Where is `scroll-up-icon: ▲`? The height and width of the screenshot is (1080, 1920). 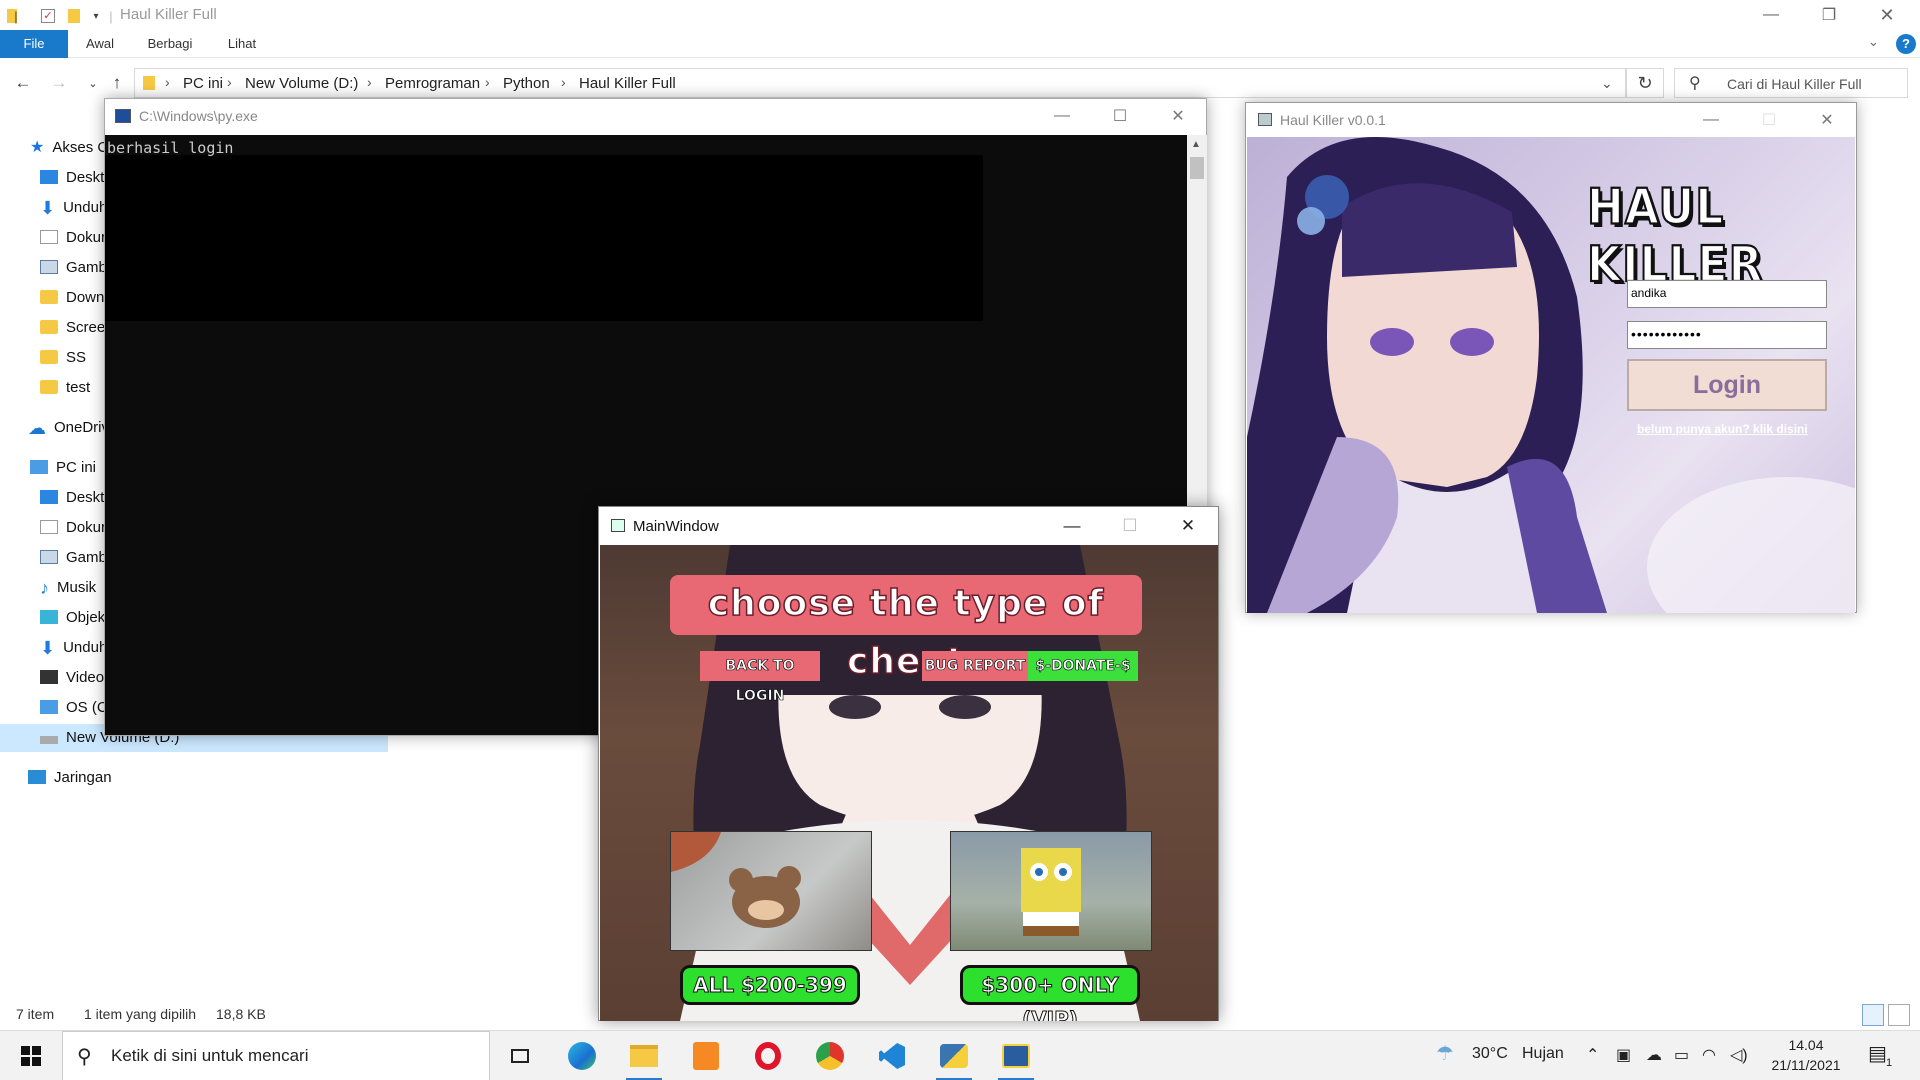 scroll-up-icon: ▲ is located at coordinates (1196, 144).